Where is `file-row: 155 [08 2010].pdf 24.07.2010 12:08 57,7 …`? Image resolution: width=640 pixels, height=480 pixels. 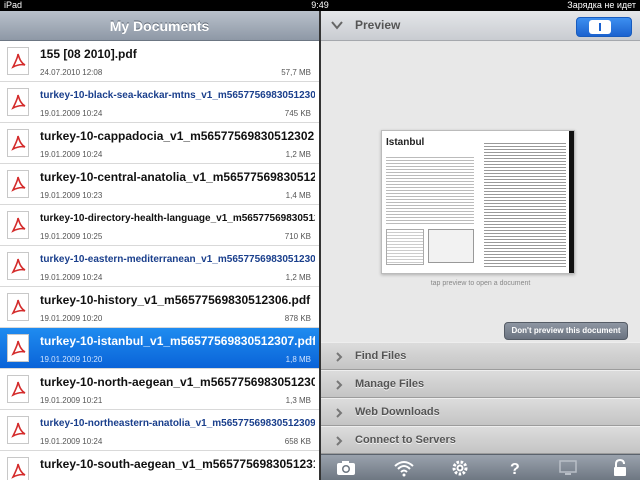 file-row: 155 [08 2010].pdf 24.07.2010 12:08 57,7 … is located at coordinates (159, 61).